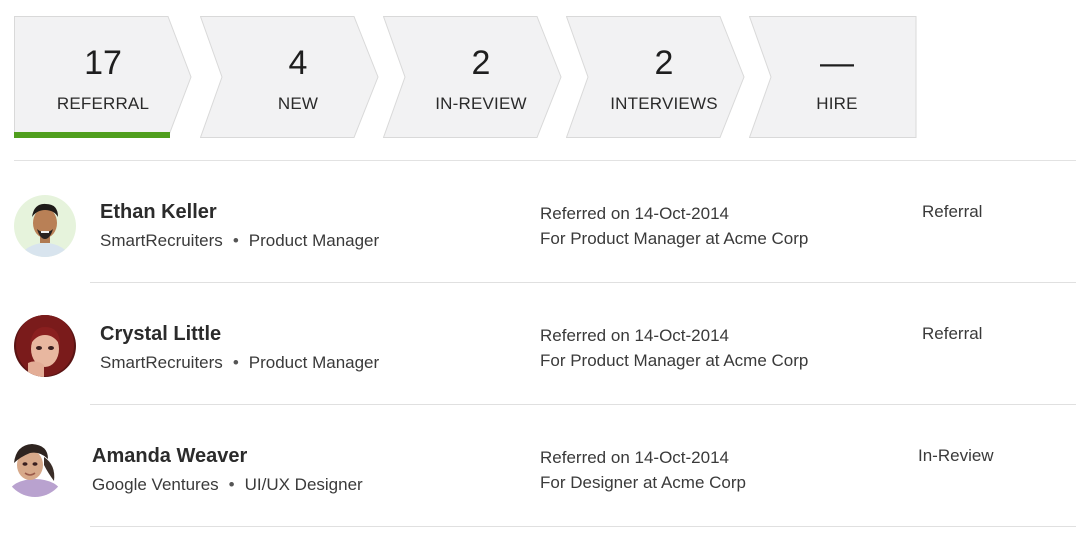 This screenshot has width=1076, height=548. Describe the element at coordinates (103, 63) in the screenshot. I see `stage-count: 17` at that location.